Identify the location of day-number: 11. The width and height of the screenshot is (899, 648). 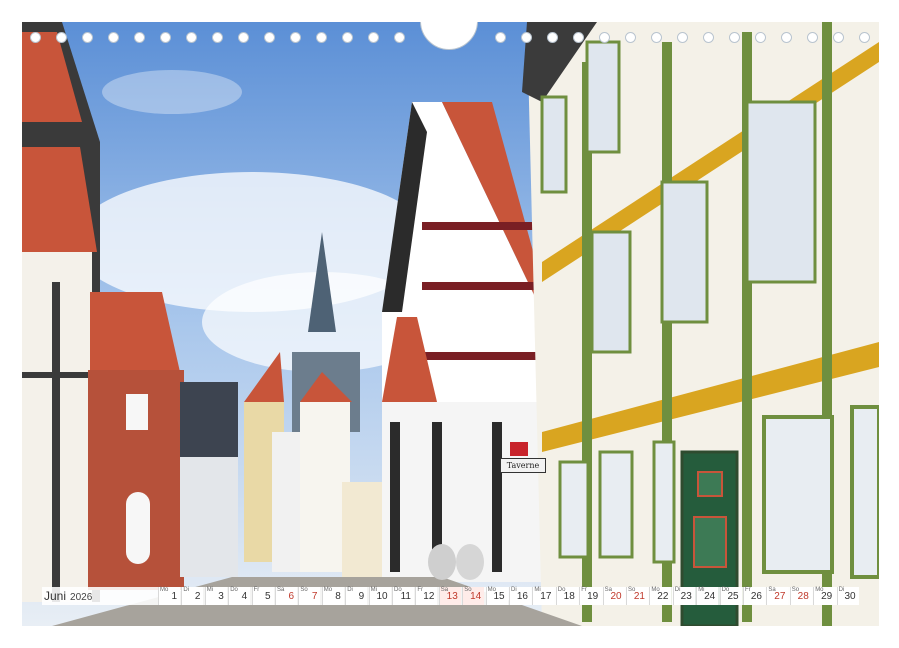
(405, 596).